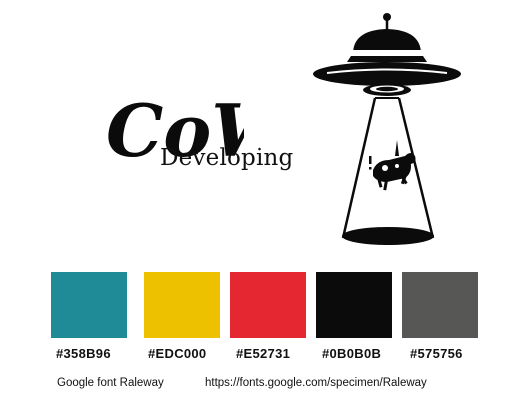 The width and height of the screenshot is (532, 411). Describe the element at coordinates (227, 158) in the screenshot. I see `brand-subtitle: Developing` at that location.